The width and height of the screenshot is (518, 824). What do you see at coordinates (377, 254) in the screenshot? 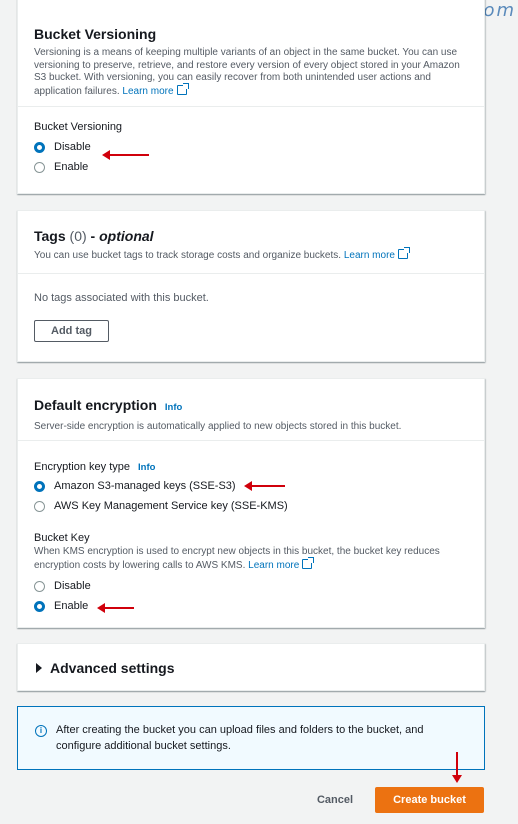
I see `tags-learn-more-link: Learn more` at bounding box center [377, 254].